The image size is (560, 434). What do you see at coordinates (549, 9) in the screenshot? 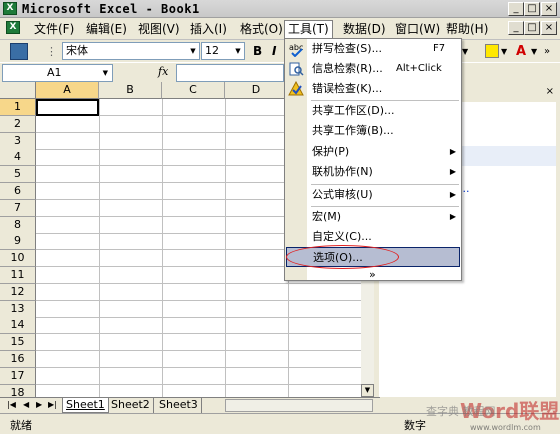
I see `close-button: ×` at bounding box center [549, 9].